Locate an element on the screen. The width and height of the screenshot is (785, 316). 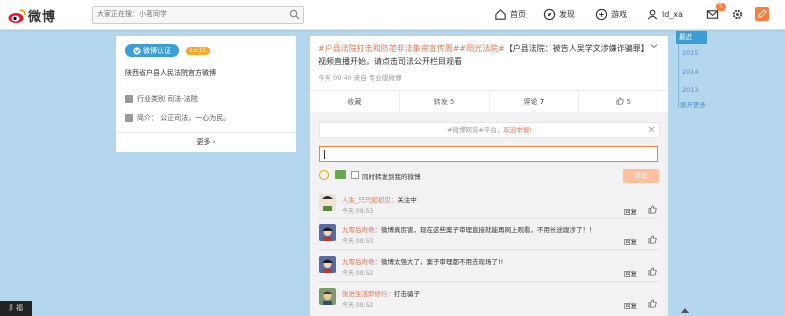
comment-item: 张进生活即修行：打击骗子 今天 09:52 回复 is located at coordinates (489, 302).